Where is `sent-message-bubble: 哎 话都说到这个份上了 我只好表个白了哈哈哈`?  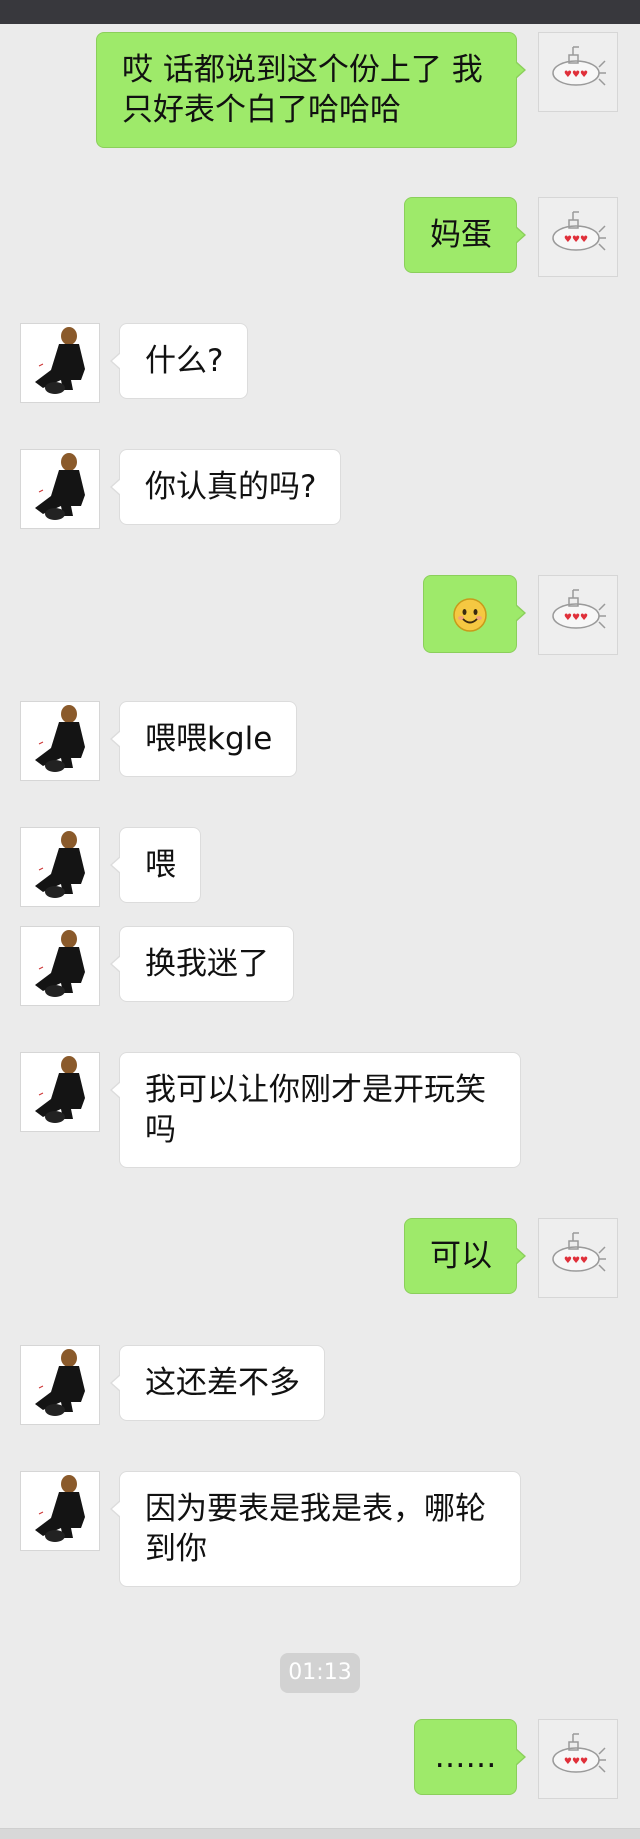 sent-message-bubble: 哎 话都说到这个份上了 我只好表个白了哈哈哈 is located at coordinates (311, 90).